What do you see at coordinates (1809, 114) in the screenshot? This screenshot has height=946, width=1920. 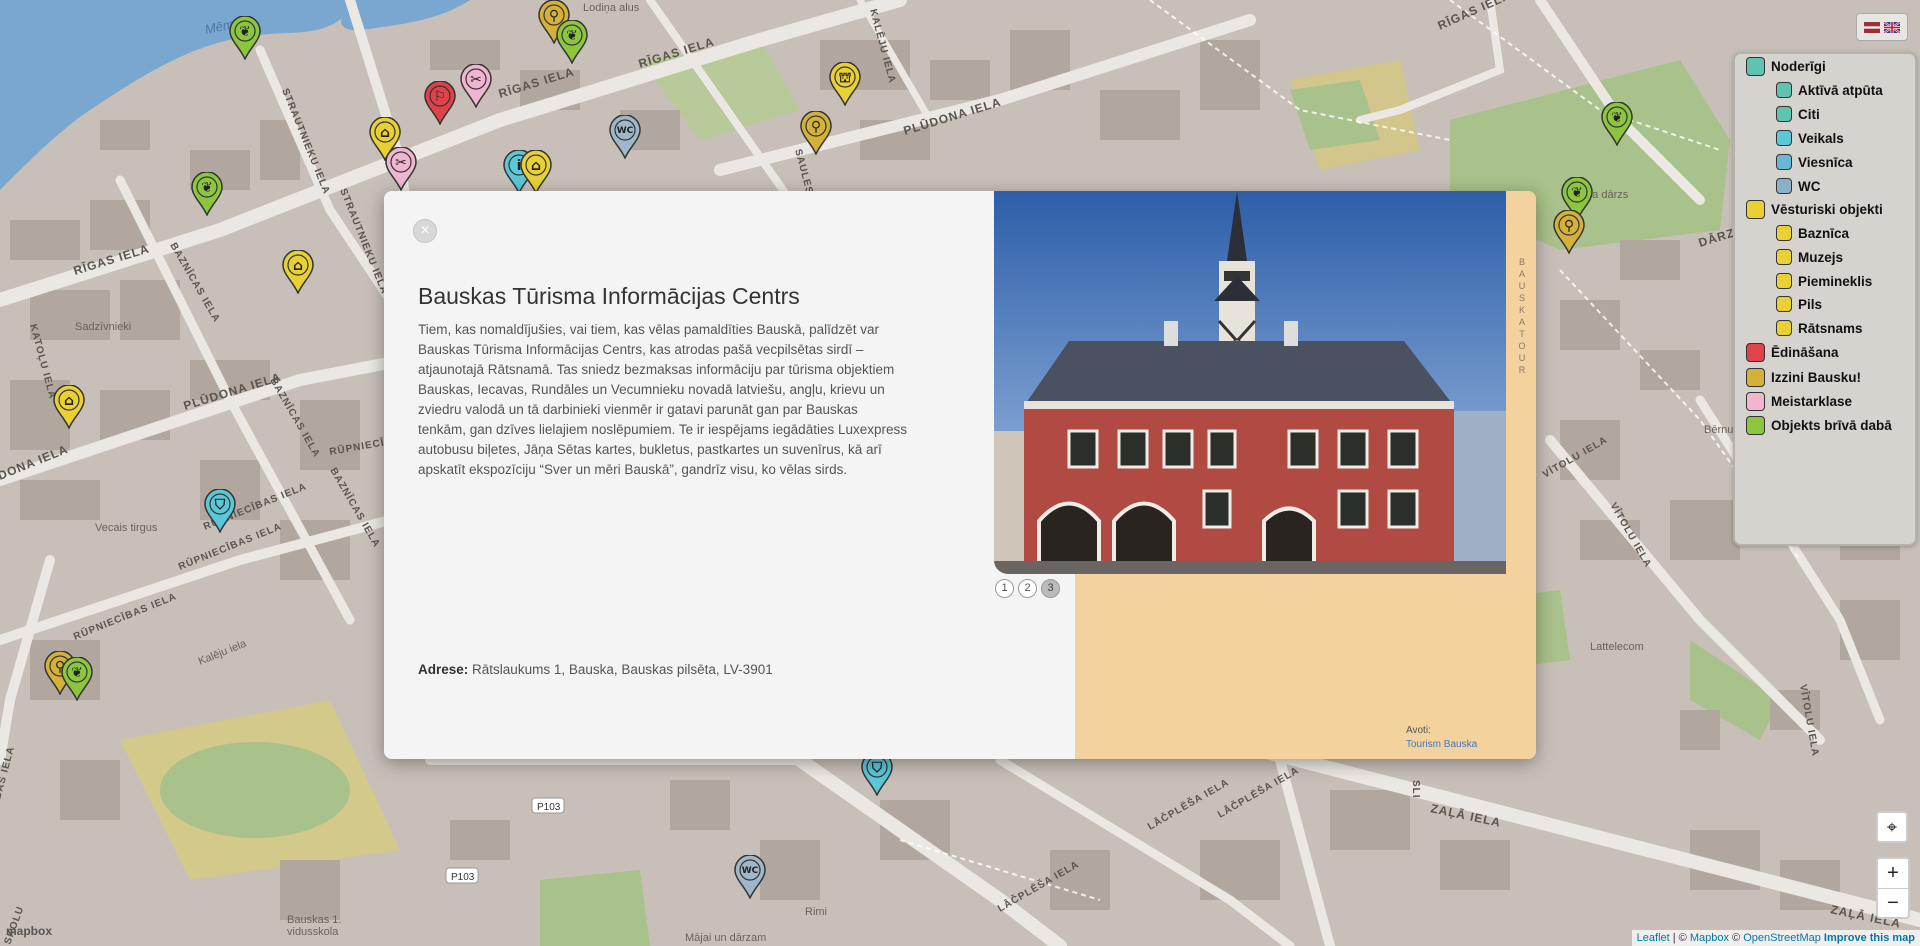 I see `legend-label: Citi` at bounding box center [1809, 114].